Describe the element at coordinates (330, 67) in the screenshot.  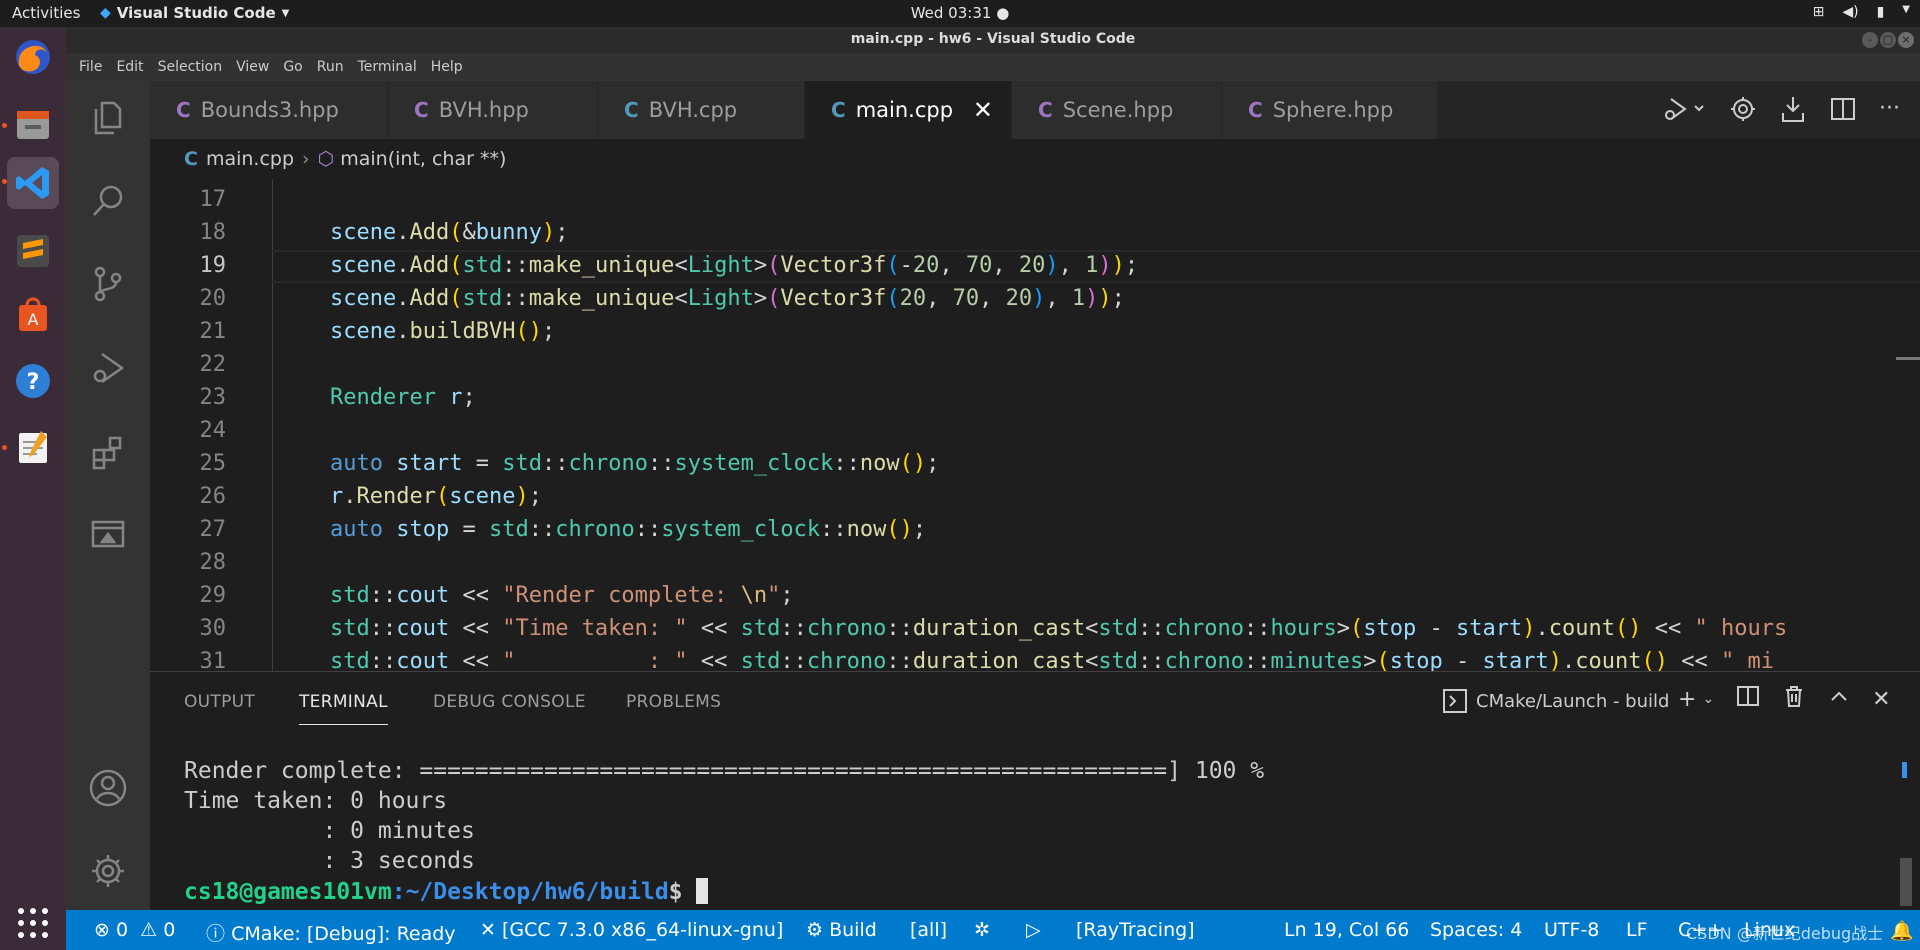
I see `menu-run: Run` at that location.